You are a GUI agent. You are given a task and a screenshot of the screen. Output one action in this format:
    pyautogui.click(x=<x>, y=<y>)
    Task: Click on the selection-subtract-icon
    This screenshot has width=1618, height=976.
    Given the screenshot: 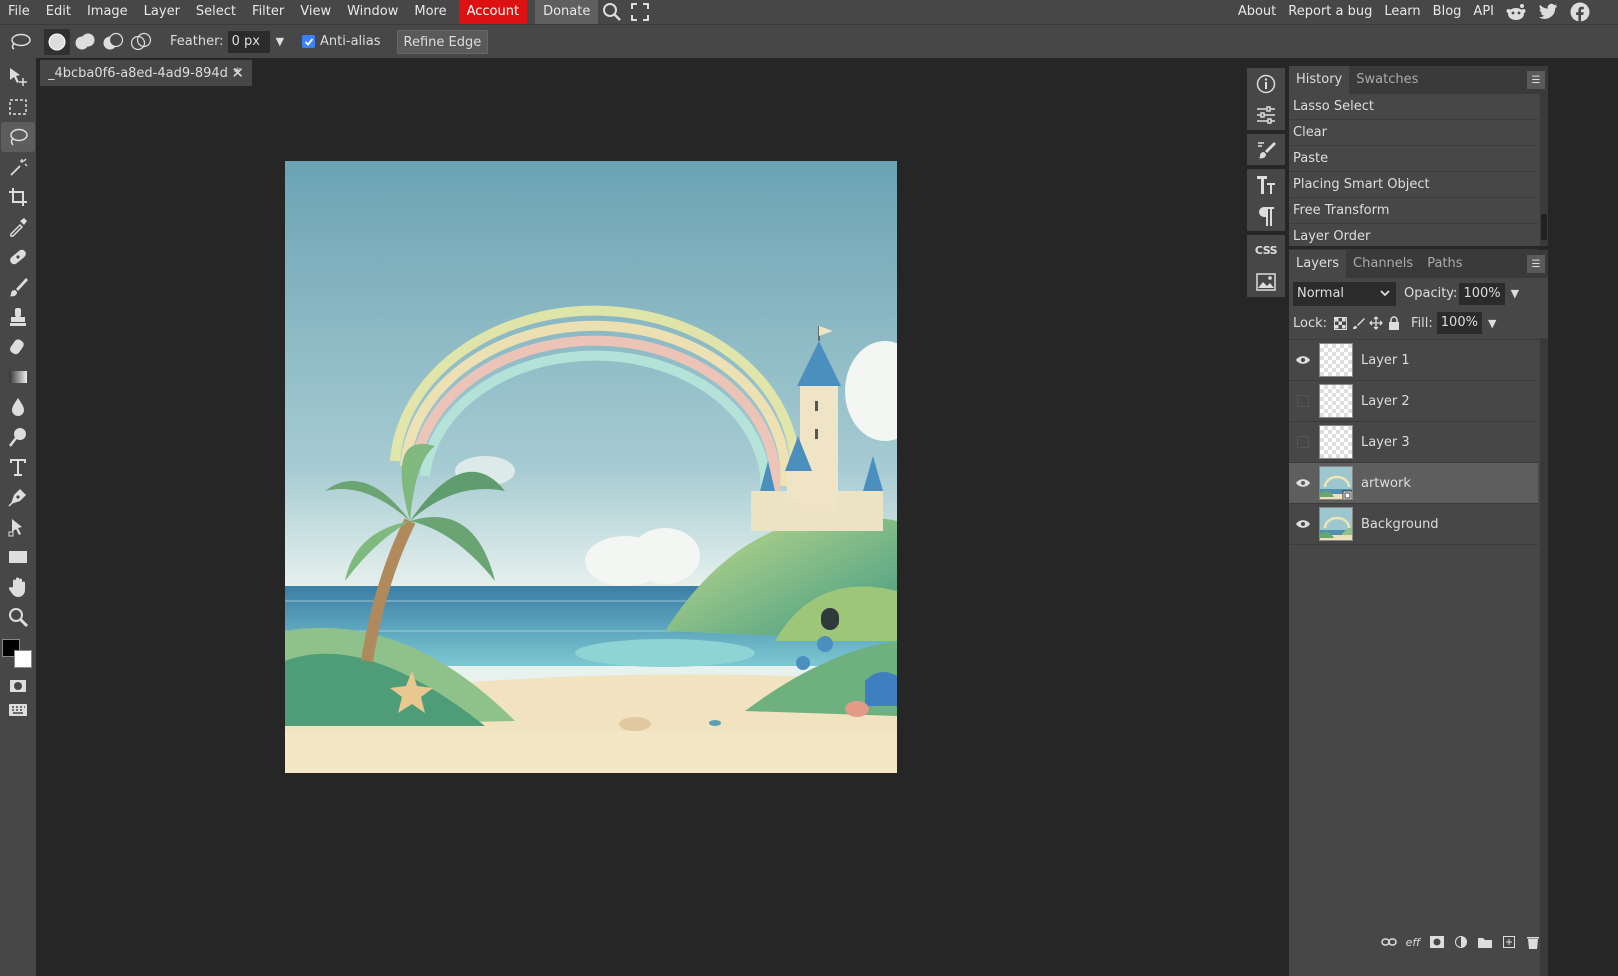 What is the action you would take?
    pyautogui.click(x=113, y=42)
    